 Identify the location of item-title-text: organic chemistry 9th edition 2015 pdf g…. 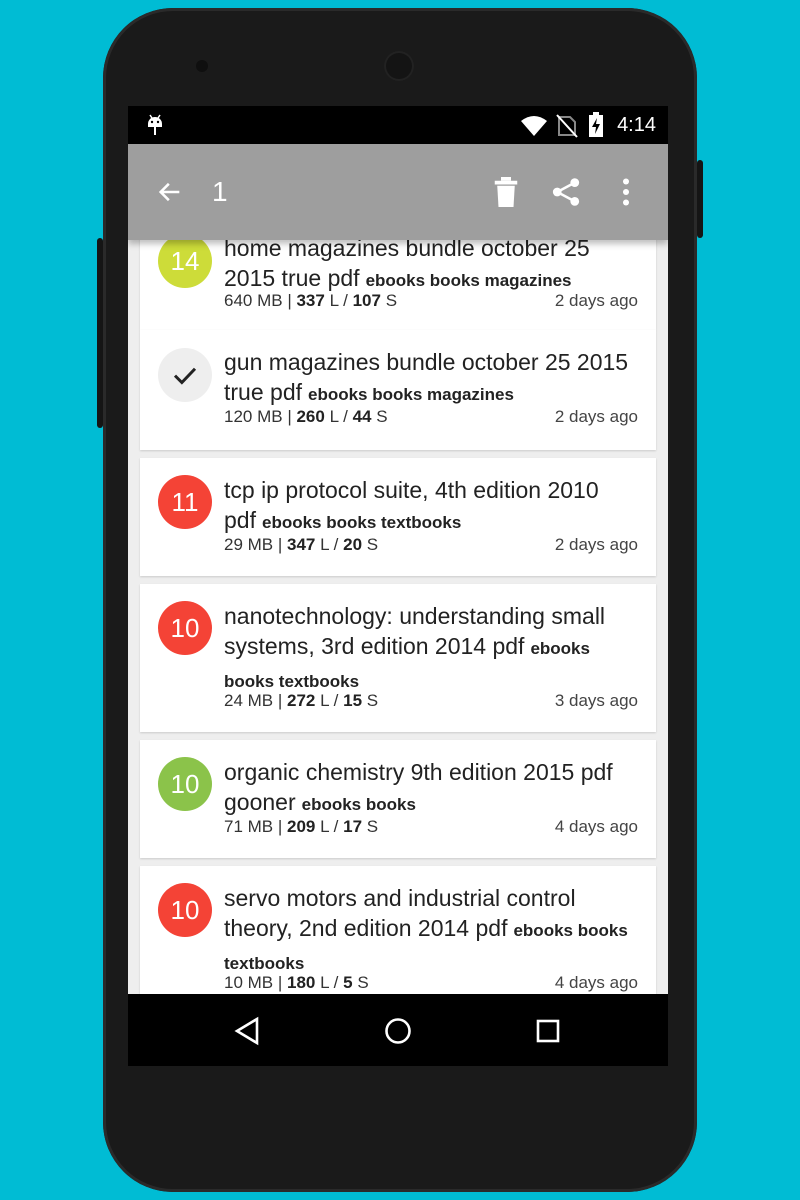
(418, 787).